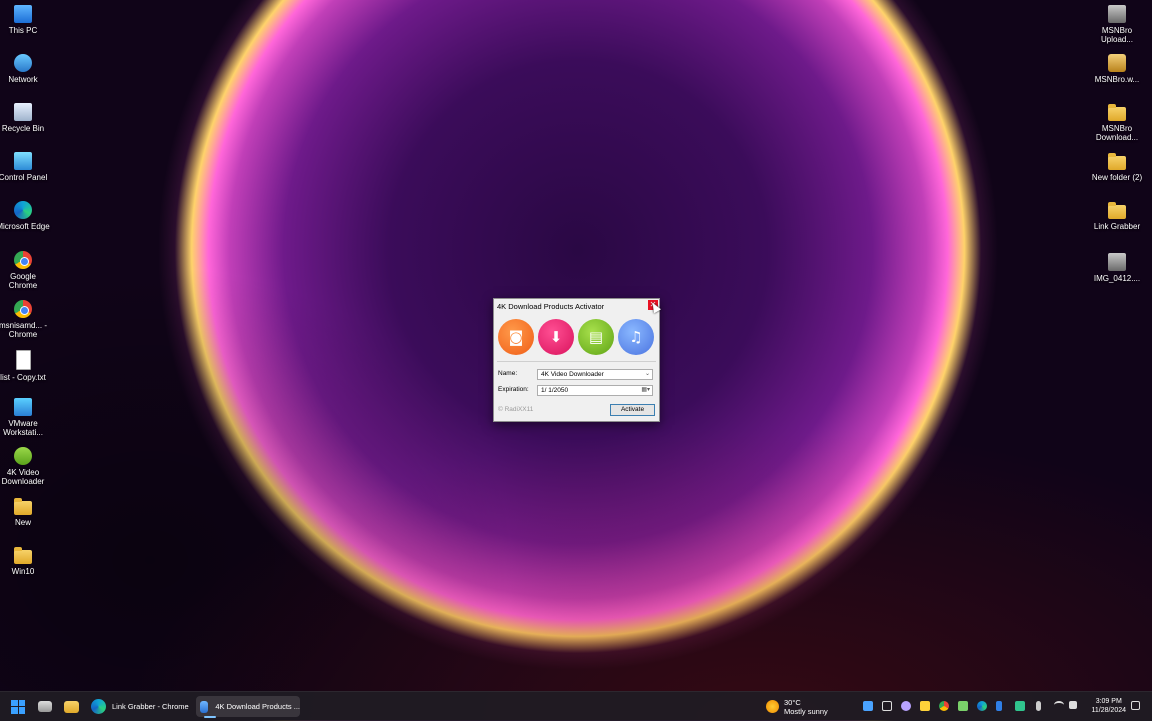 This screenshot has height=721, width=1152. I want to click on start-button, so click(18, 706).